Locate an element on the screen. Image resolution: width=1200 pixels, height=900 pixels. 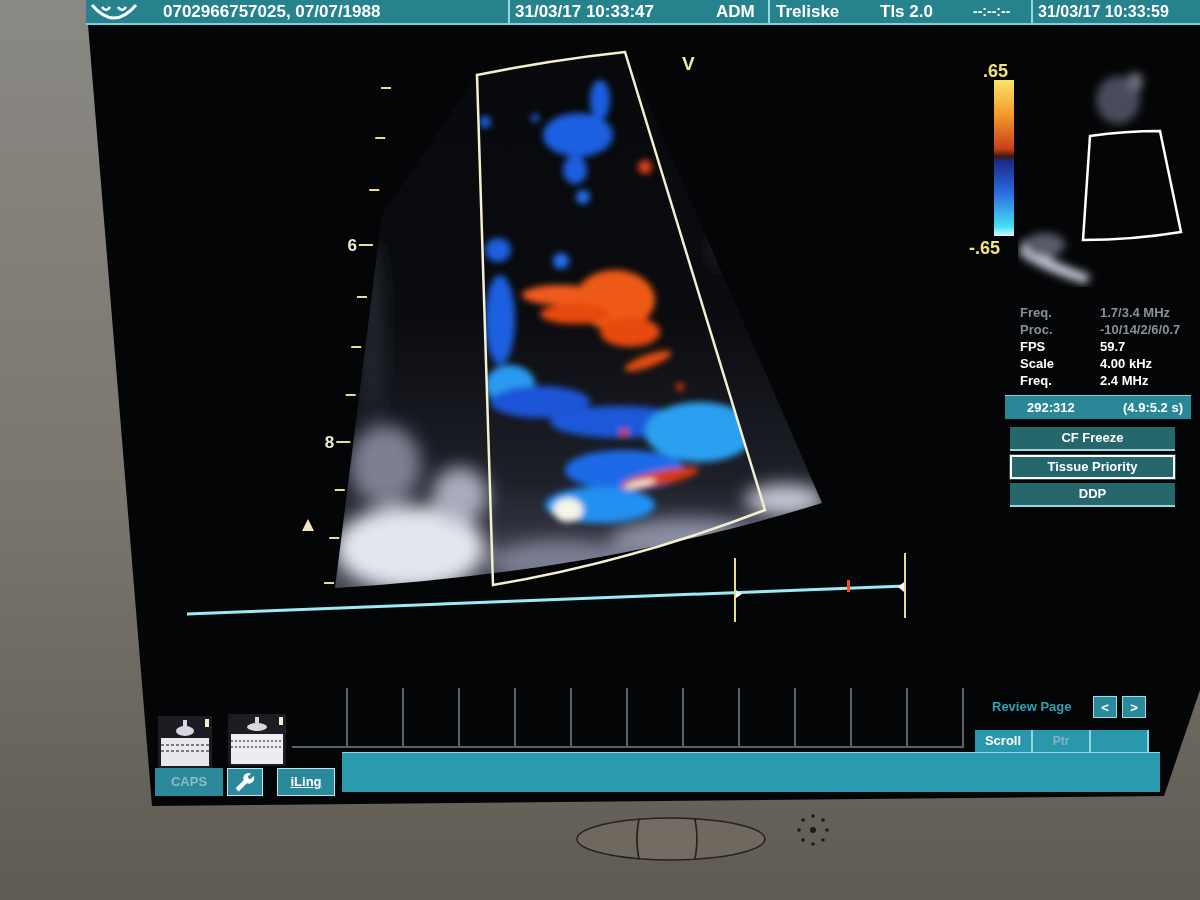
institution-text: Treliske is located at coordinates (808, 11).